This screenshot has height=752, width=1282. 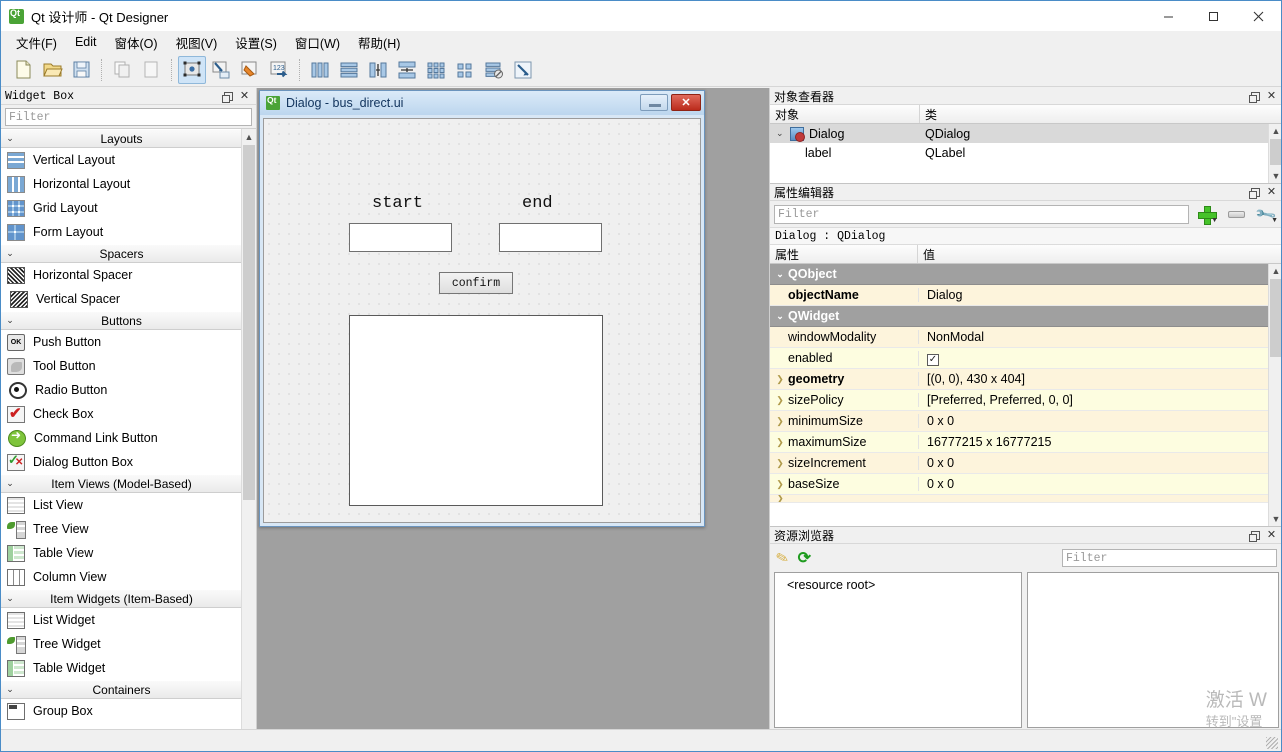 I want to click on property-group-qobject: ⌄ QObject, so click(x=1019, y=274).